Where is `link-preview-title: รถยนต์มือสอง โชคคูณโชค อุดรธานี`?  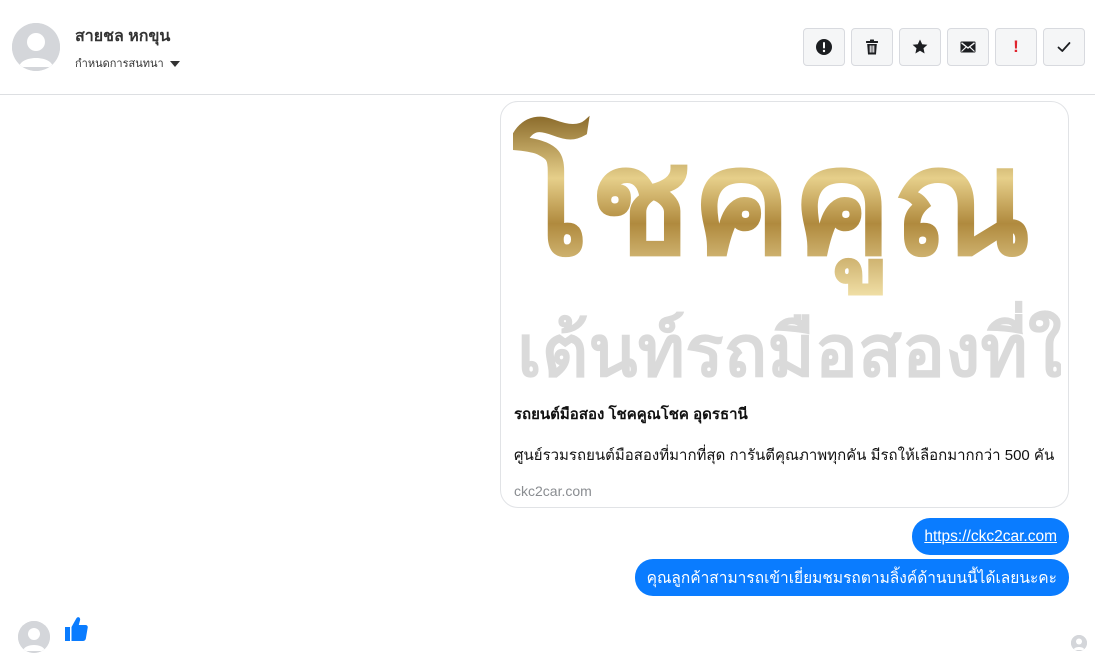 link-preview-title: รถยนต์มือสอง โชคคูณโชค อุดรธานี is located at coordinates (631, 414).